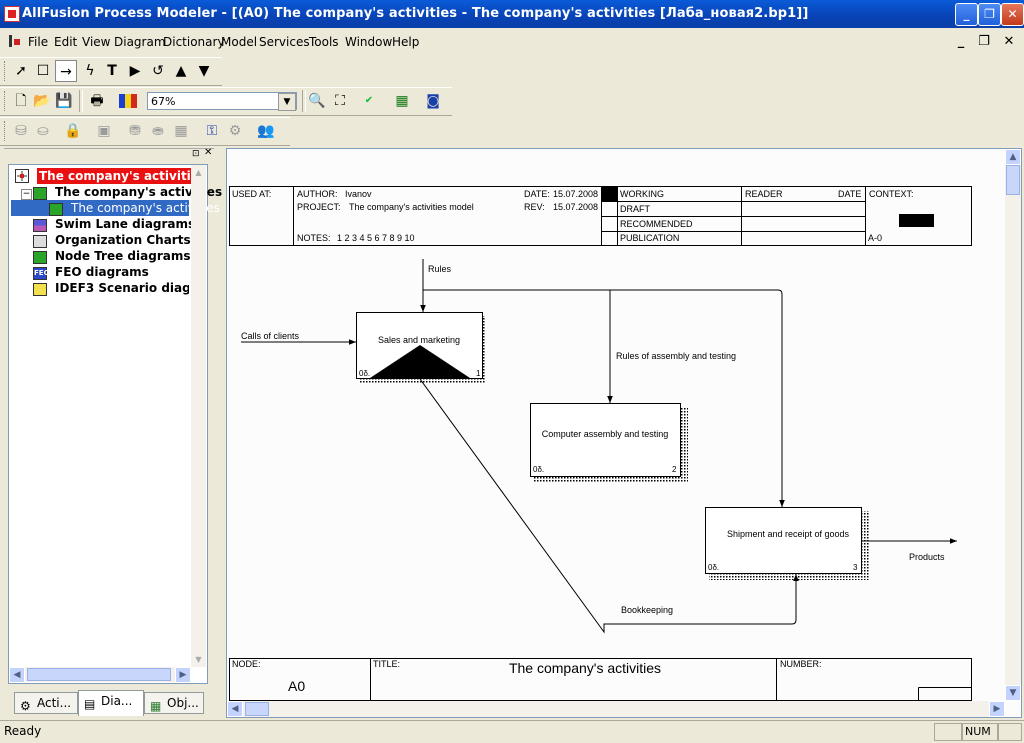 The image size is (1024, 743). Describe the element at coordinates (386, 664) in the screenshot. I see `title-label: TITLE:` at that location.